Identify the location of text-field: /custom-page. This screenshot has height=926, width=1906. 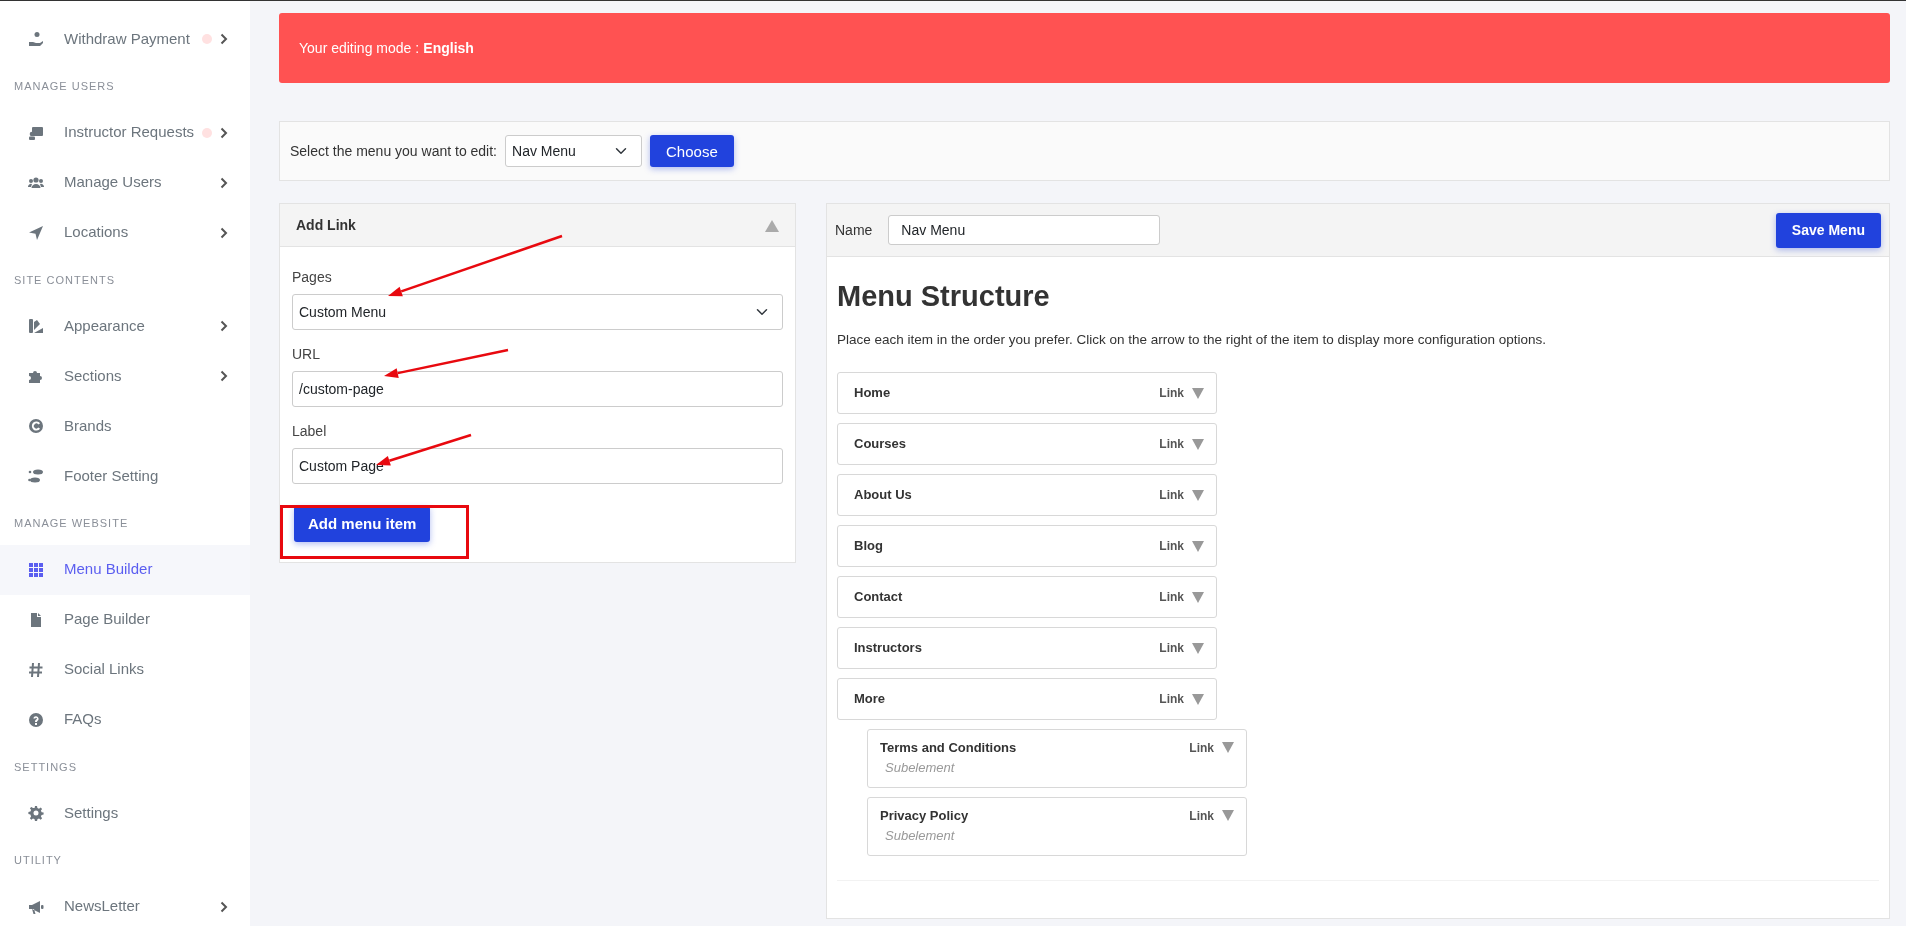
(537, 389).